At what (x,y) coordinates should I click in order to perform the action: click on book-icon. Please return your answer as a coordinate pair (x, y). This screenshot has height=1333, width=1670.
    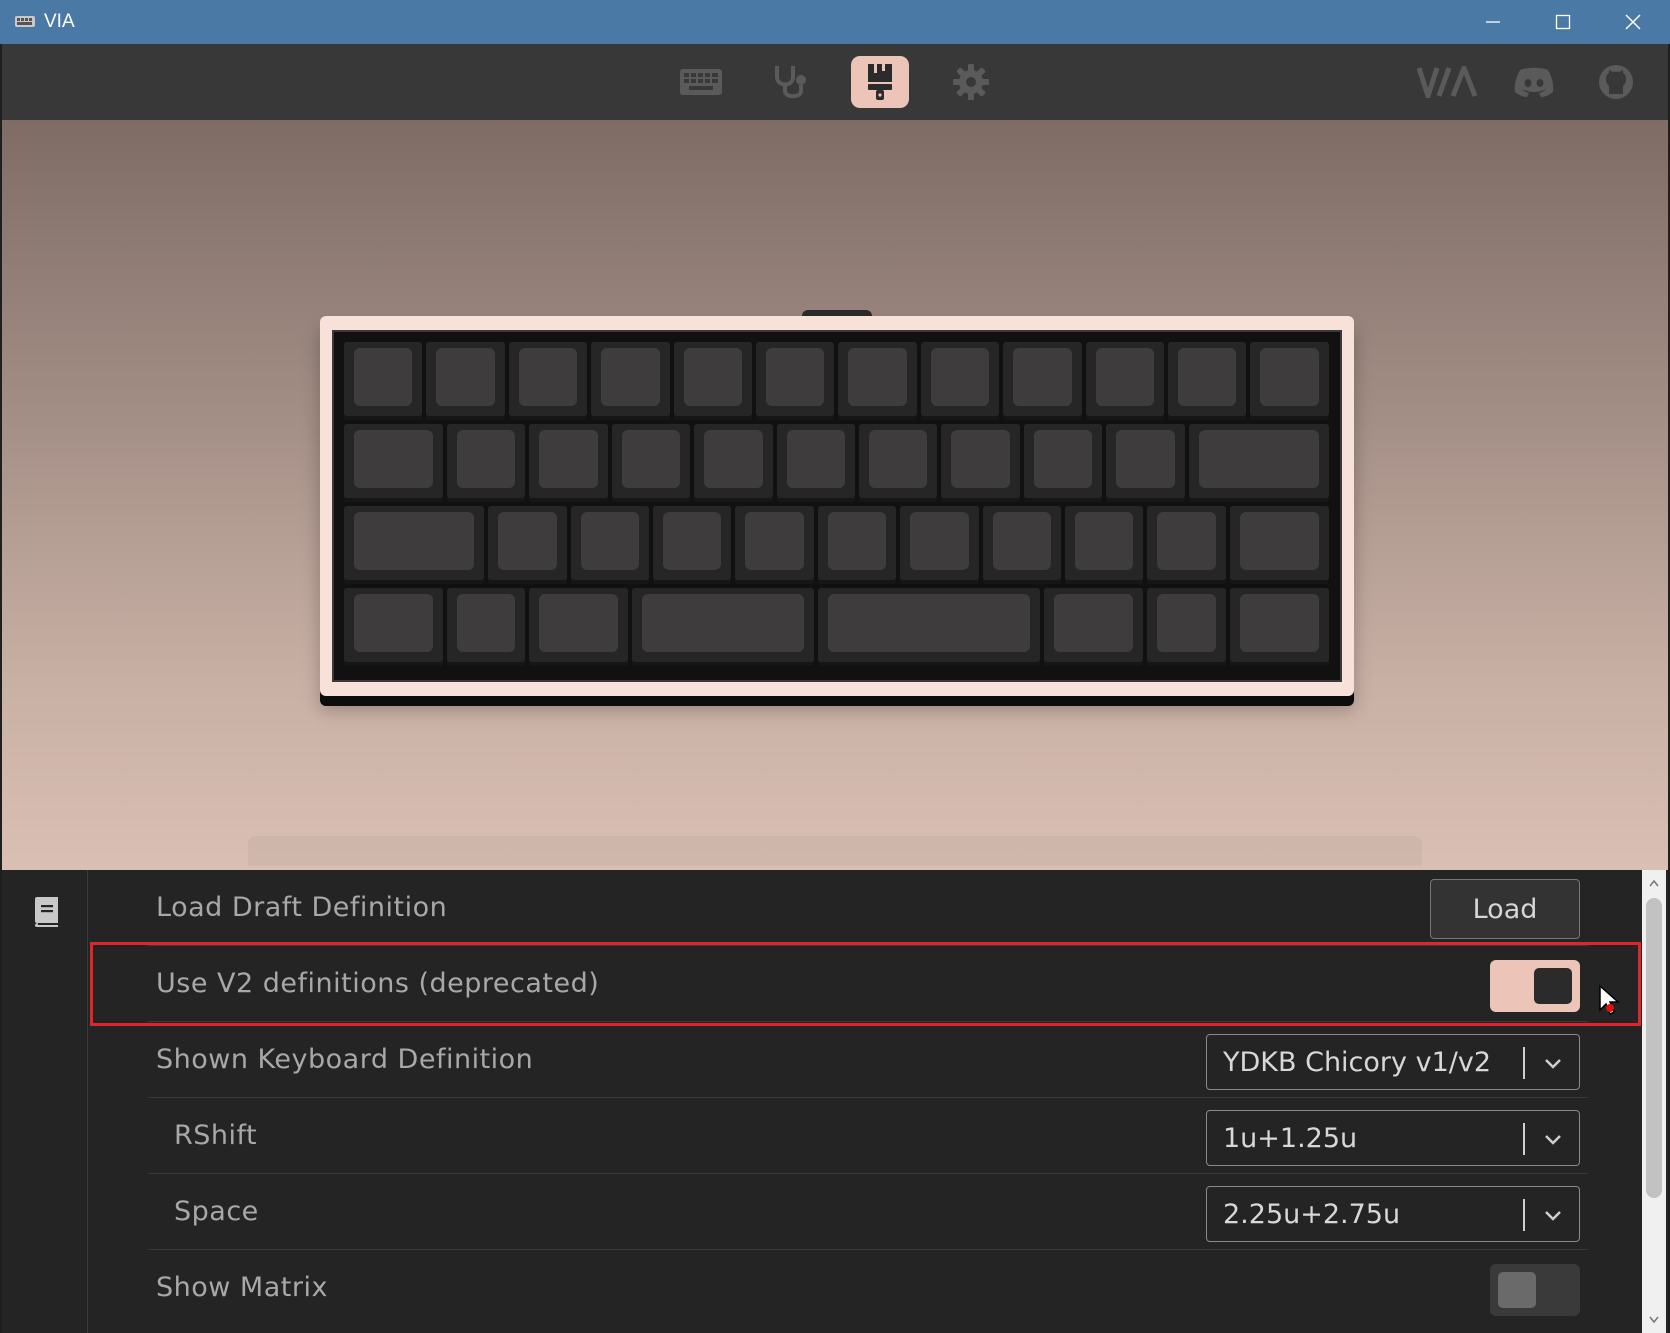
    Looking at the image, I should click on (46, 912).